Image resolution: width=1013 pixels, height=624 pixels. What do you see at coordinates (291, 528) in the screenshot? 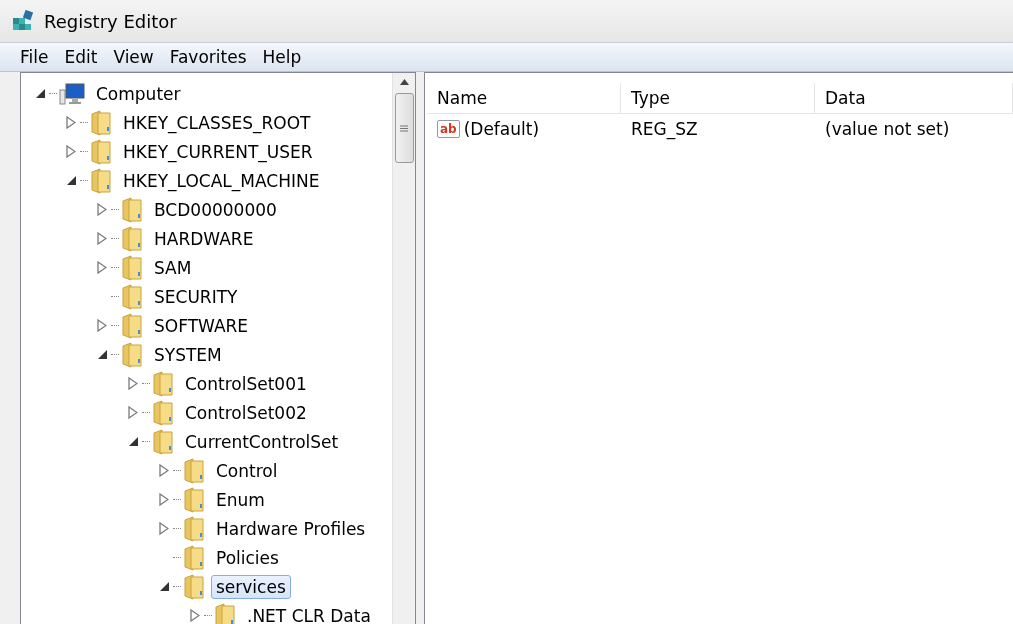
I see `tree-item: Hardware Profiles` at bounding box center [291, 528].